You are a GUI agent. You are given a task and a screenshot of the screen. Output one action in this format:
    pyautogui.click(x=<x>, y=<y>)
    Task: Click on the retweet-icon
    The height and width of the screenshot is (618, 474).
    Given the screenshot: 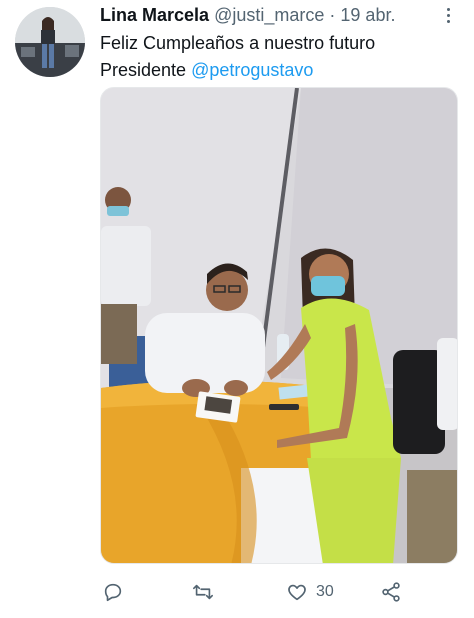 What is the action you would take?
    pyautogui.click(x=203, y=592)
    